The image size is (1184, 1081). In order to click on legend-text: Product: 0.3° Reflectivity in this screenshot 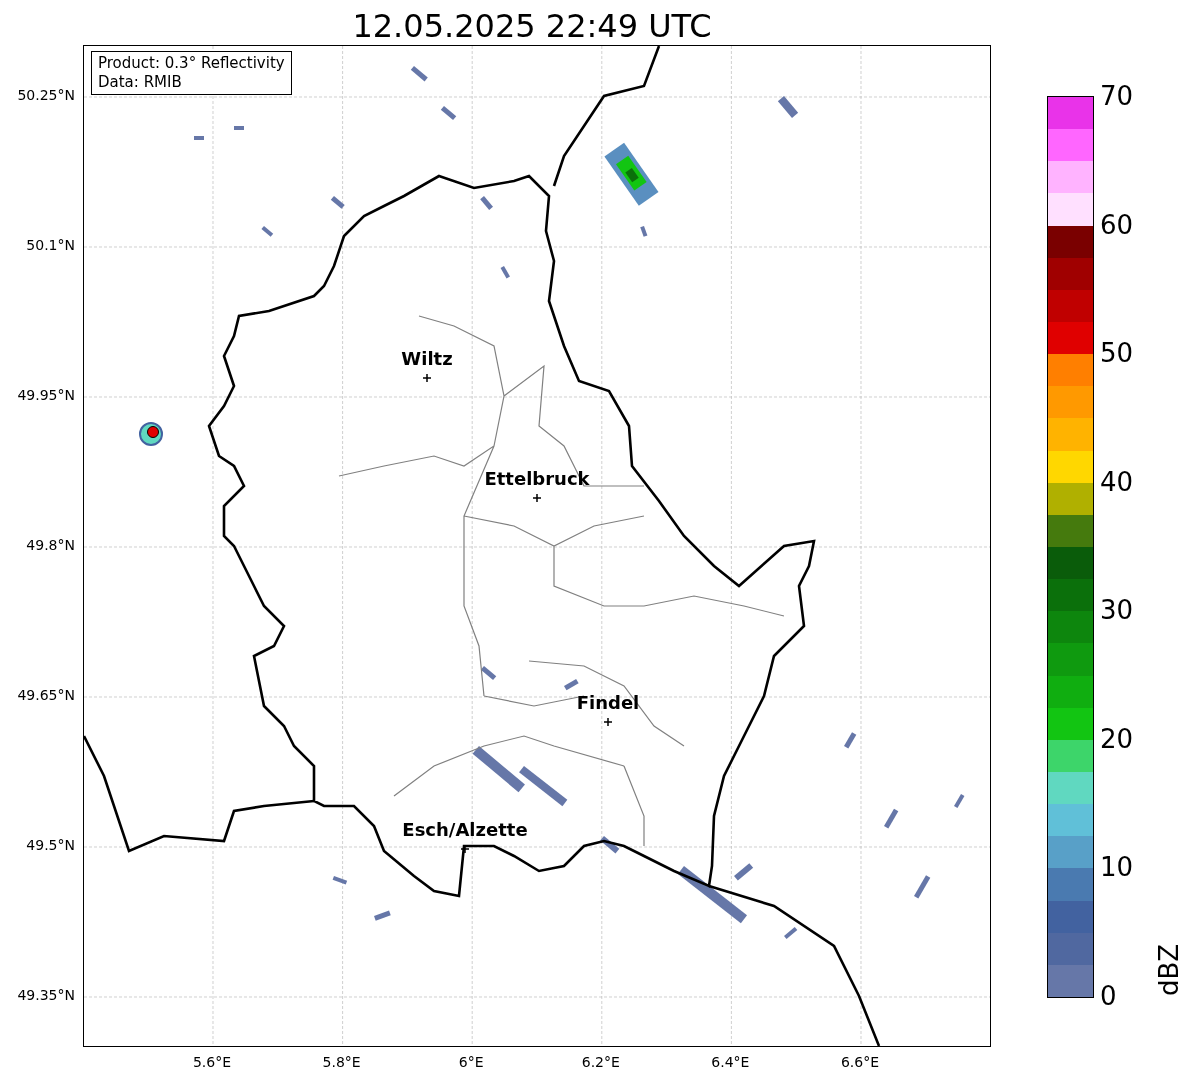, I will do `click(191, 63)`.